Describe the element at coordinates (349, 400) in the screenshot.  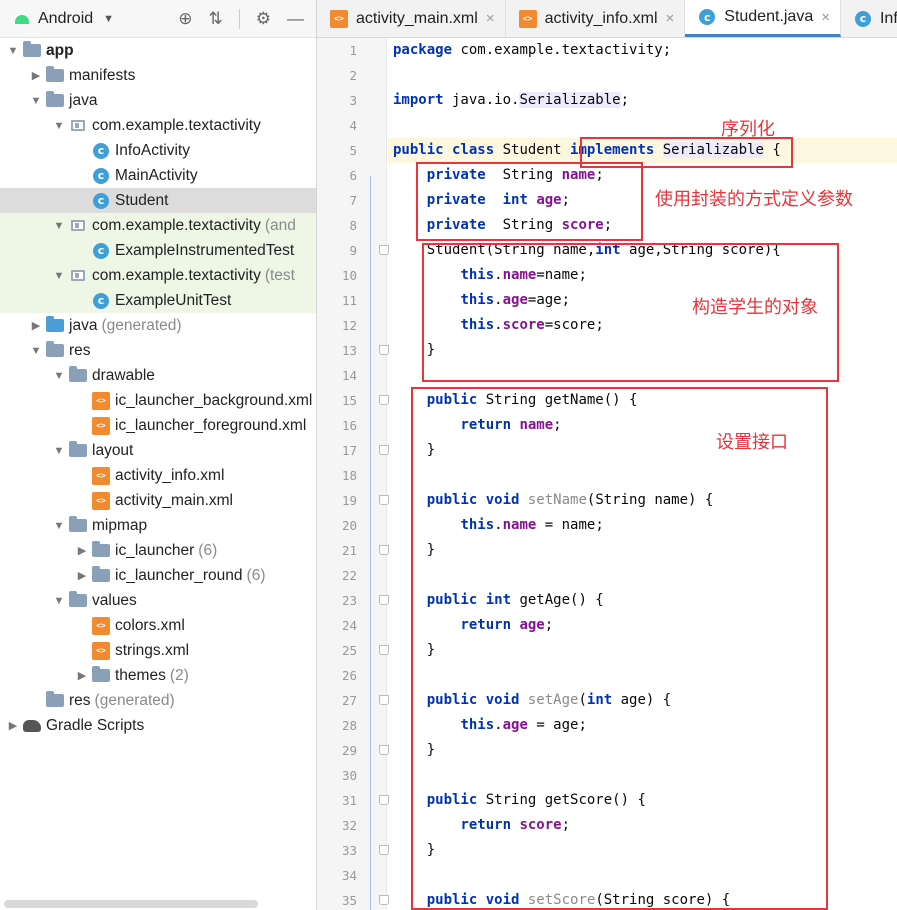
I see `line-number: 15` at that location.